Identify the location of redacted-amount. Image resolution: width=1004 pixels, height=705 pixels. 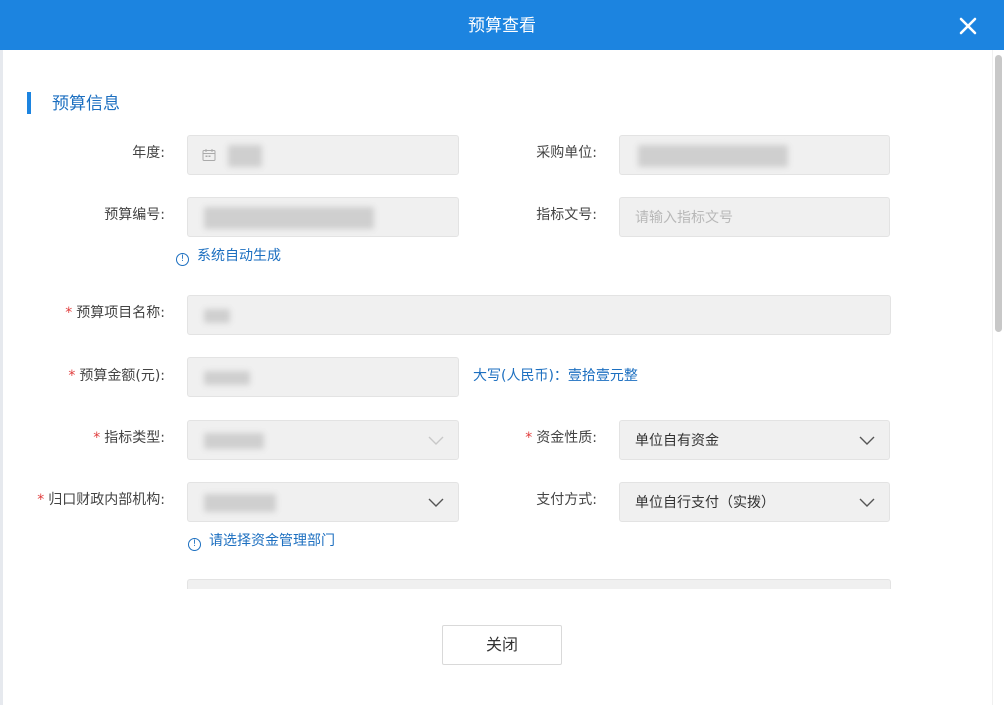
(227, 378).